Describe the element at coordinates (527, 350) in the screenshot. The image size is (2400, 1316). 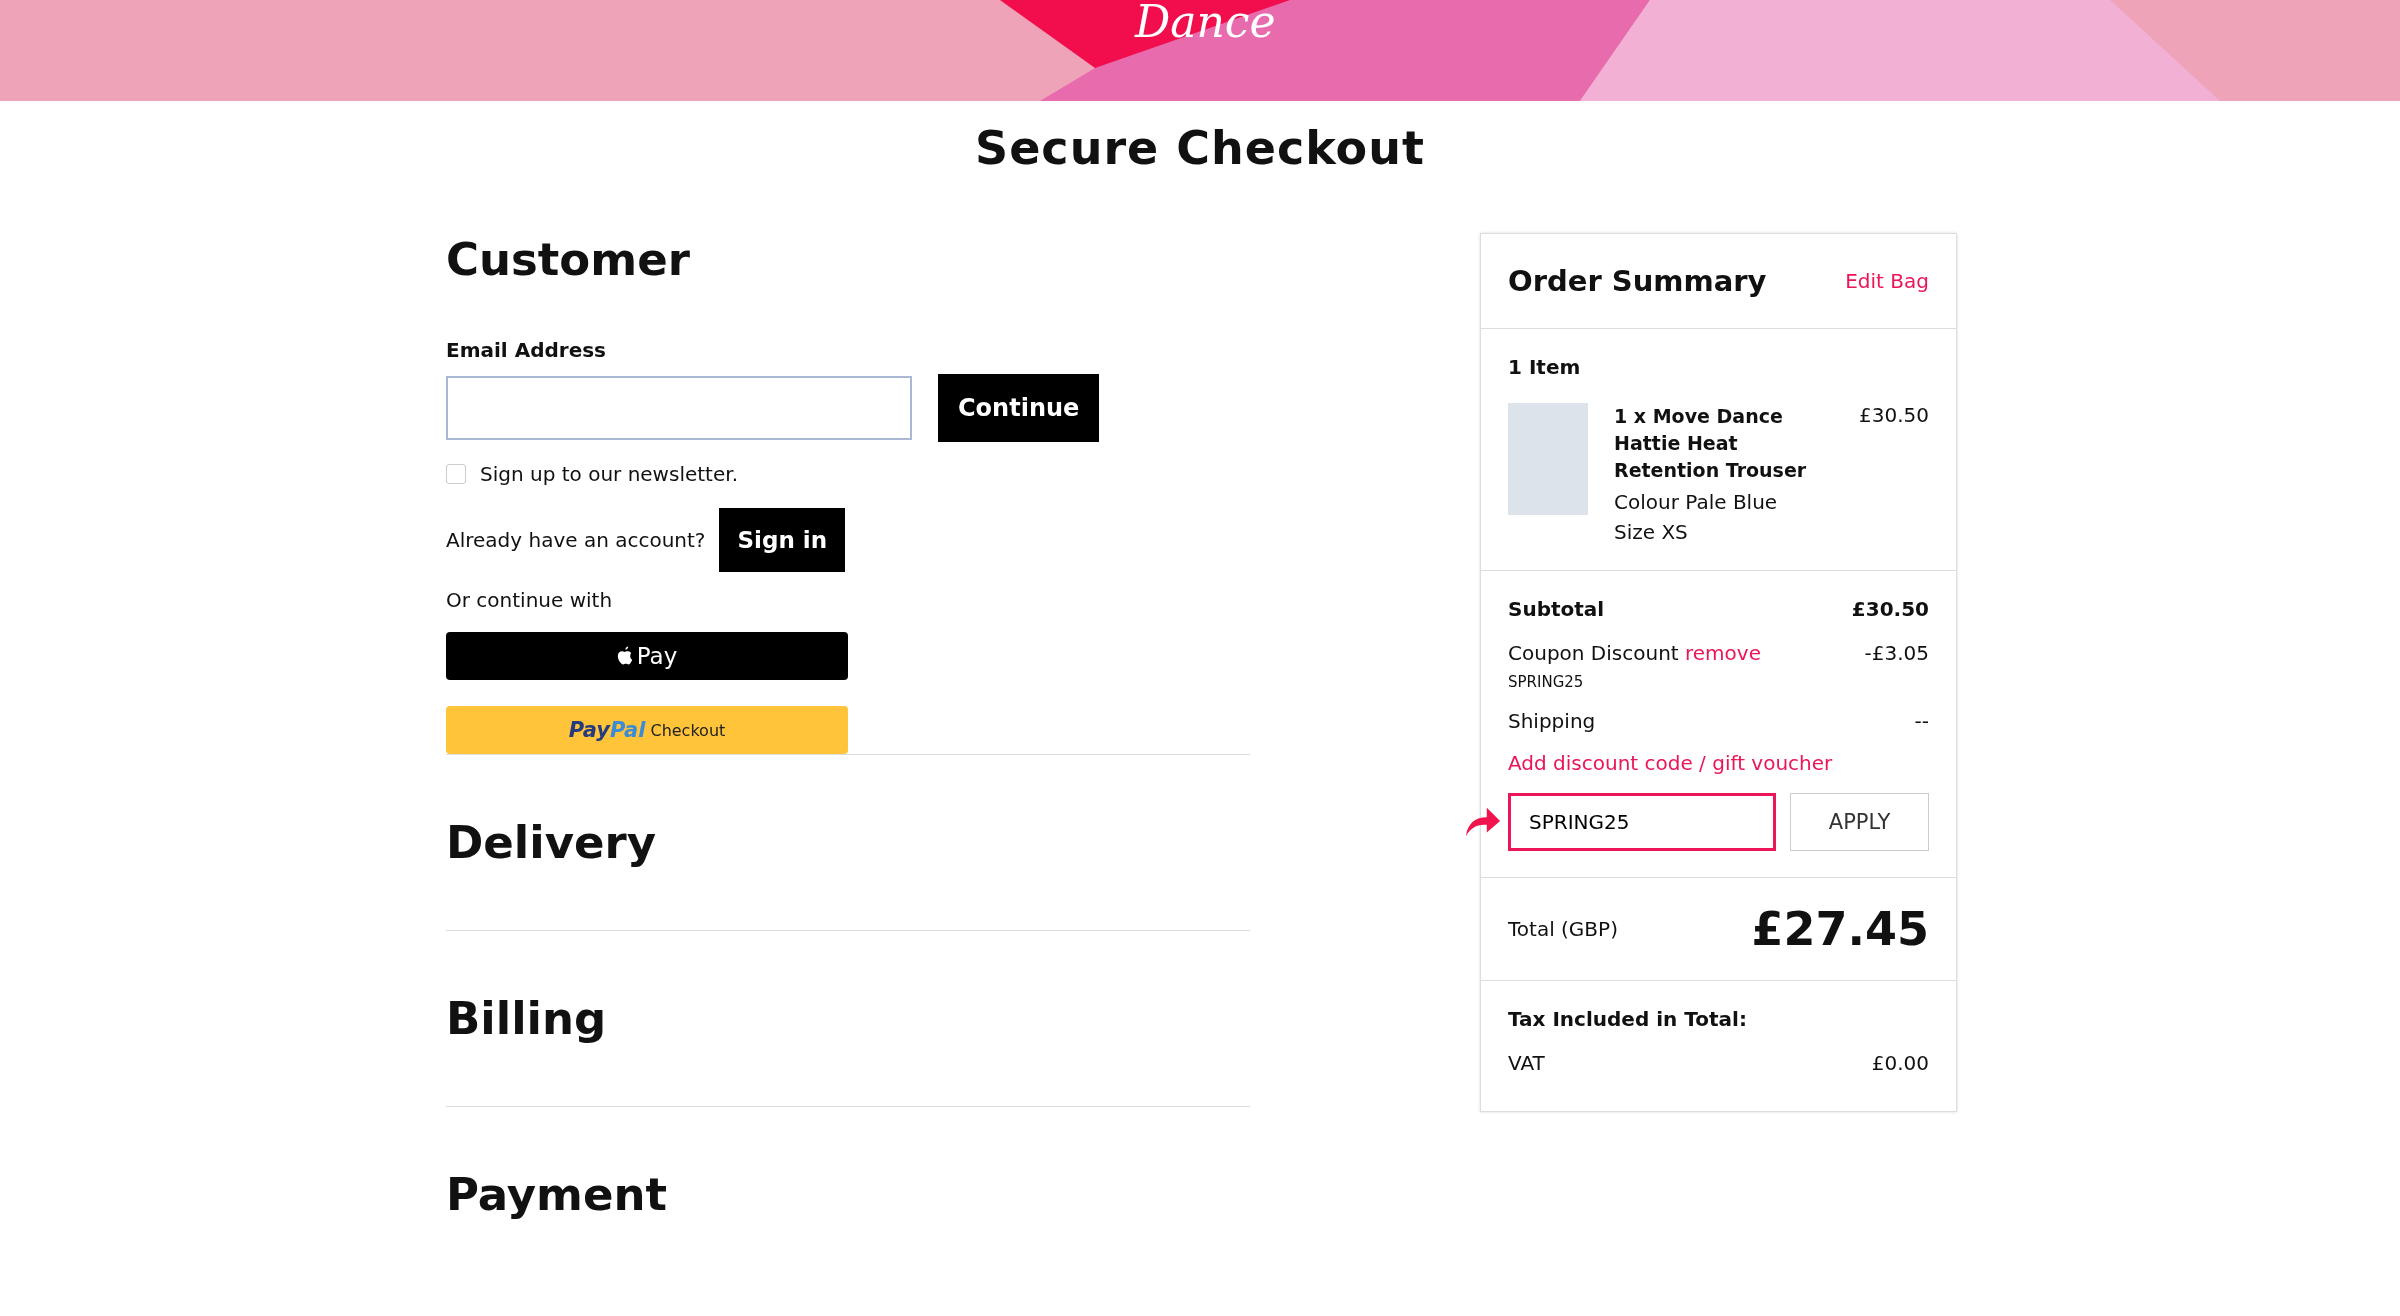
I see `field-label: Email Address` at that location.